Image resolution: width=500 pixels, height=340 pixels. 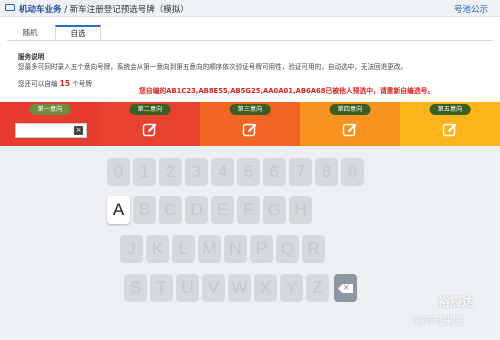 What do you see at coordinates (31, 57) in the screenshot?
I see `service-info-title: 服务说明` at bounding box center [31, 57].